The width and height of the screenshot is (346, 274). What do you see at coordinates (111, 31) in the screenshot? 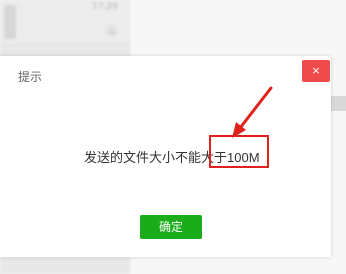
I see `bell-mute-icon: 🔕︎` at bounding box center [111, 31].